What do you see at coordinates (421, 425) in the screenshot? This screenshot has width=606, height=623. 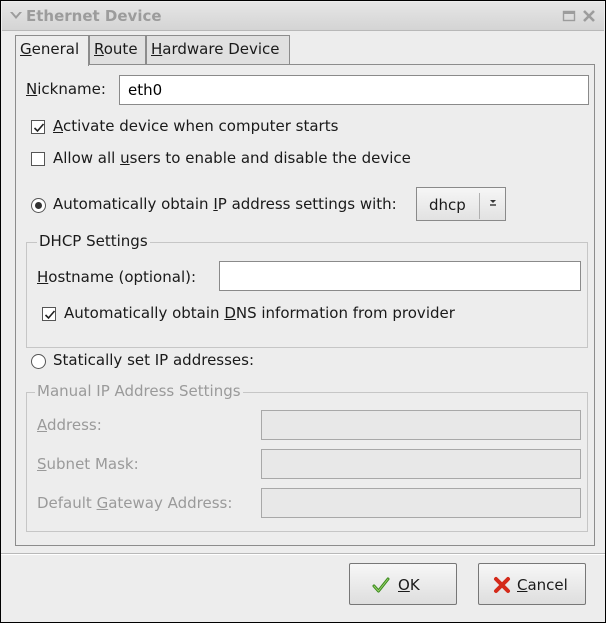 I see `address-input` at bounding box center [421, 425].